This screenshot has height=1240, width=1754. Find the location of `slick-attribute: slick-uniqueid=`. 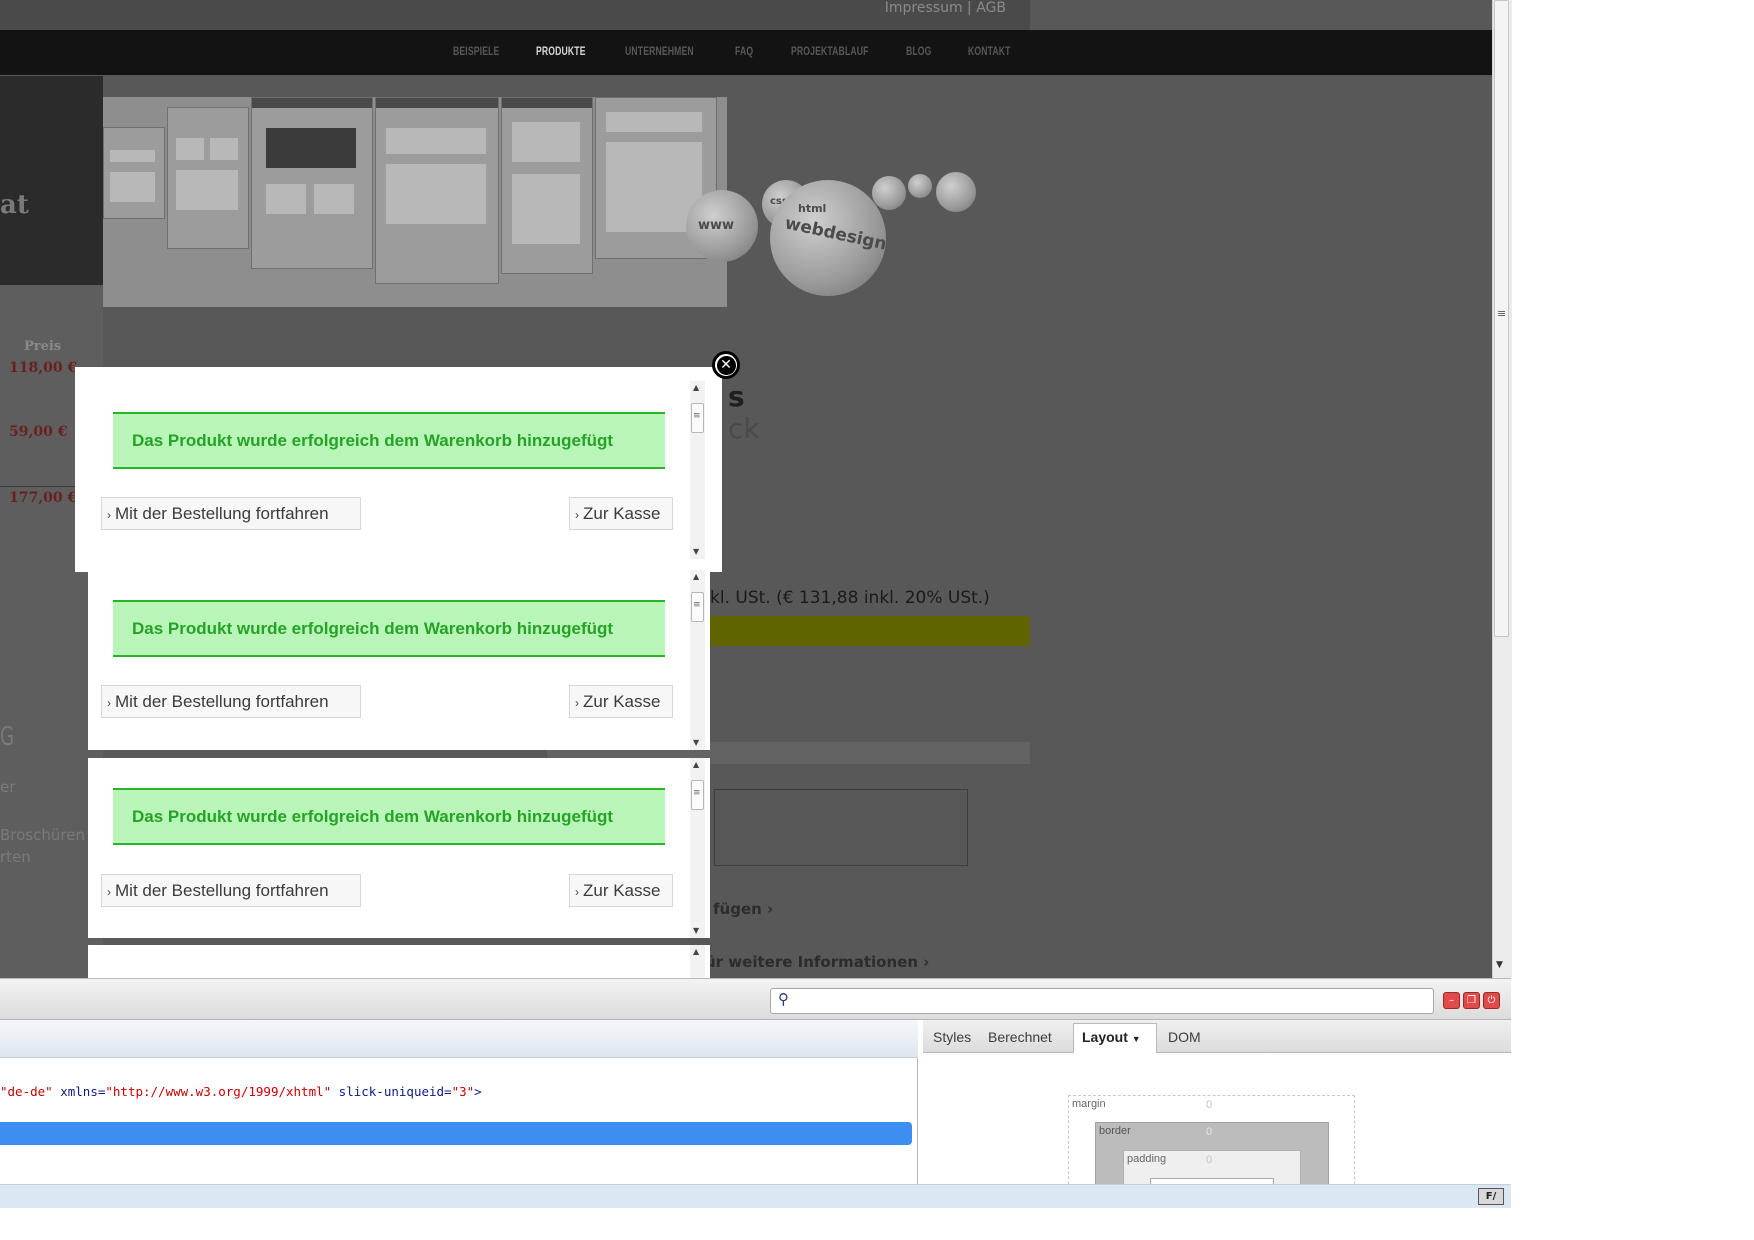

slick-attribute: slick-uniqueid= is located at coordinates (391, 1091).